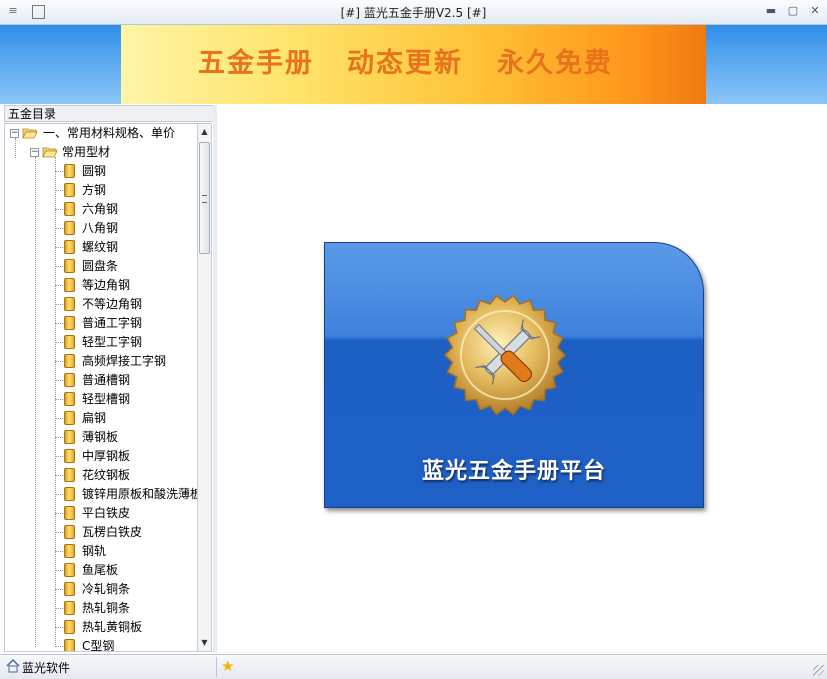 The height and width of the screenshot is (679, 827). What do you see at coordinates (106, 475) in the screenshot?
I see `tree-item-label: 花纹钢板` at bounding box center [106, 475].